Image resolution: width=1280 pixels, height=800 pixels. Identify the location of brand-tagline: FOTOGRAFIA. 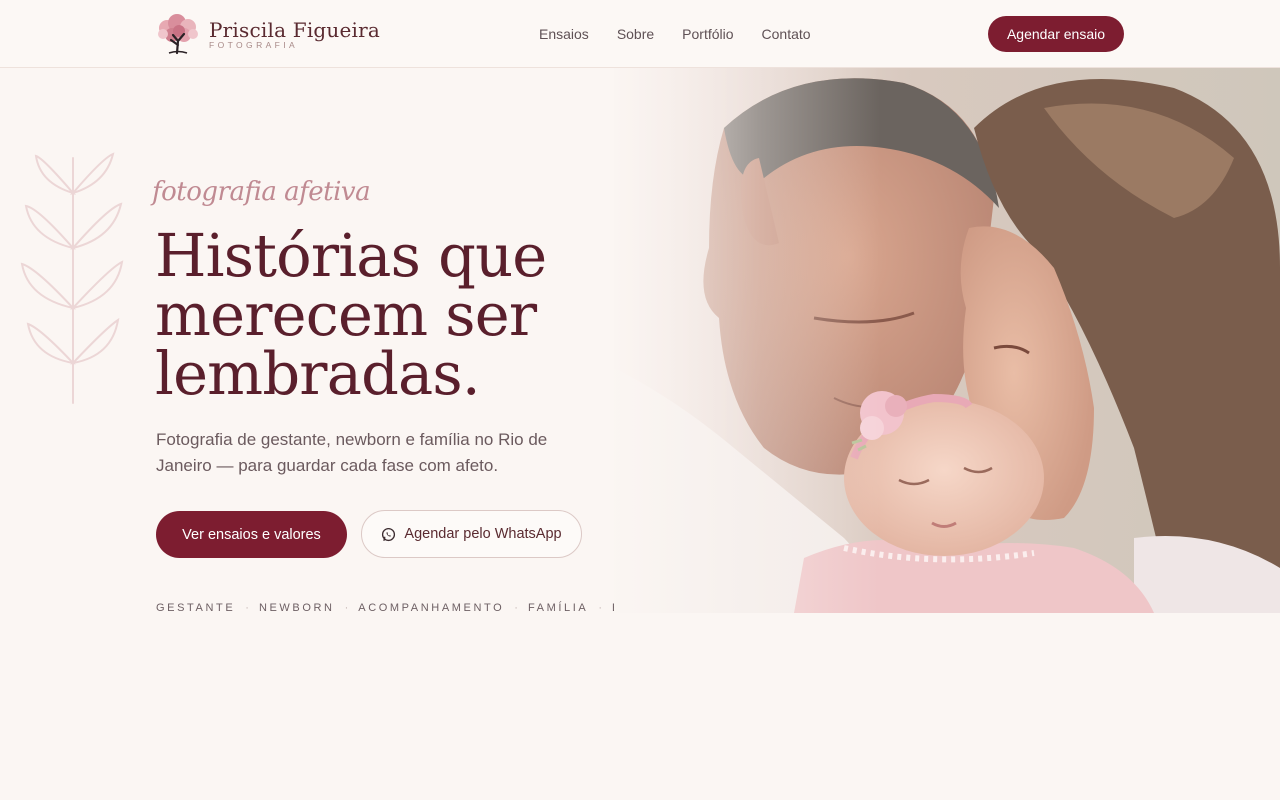
(254, 44).